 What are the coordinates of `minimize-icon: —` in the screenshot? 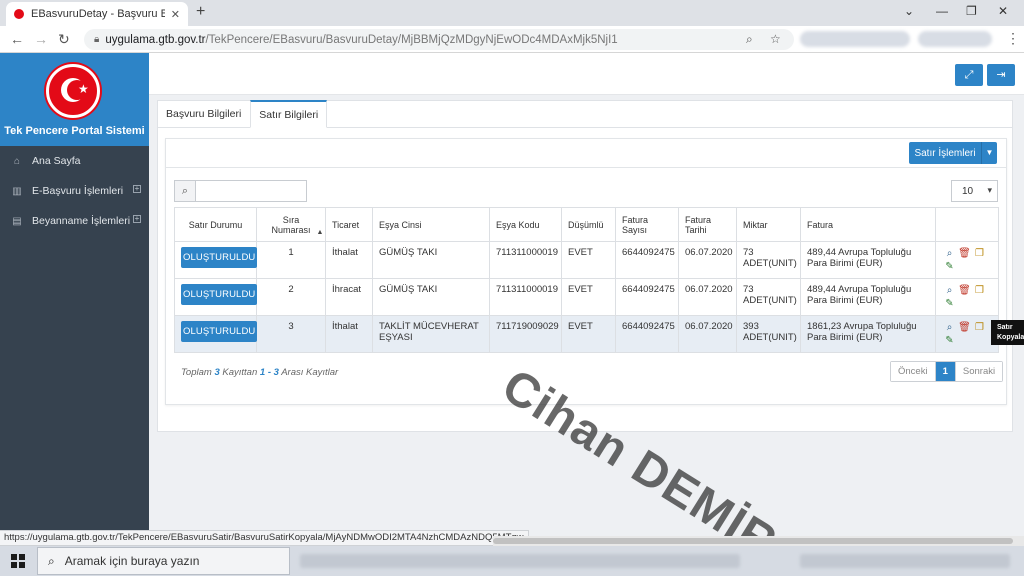 It's located at (942, 11).